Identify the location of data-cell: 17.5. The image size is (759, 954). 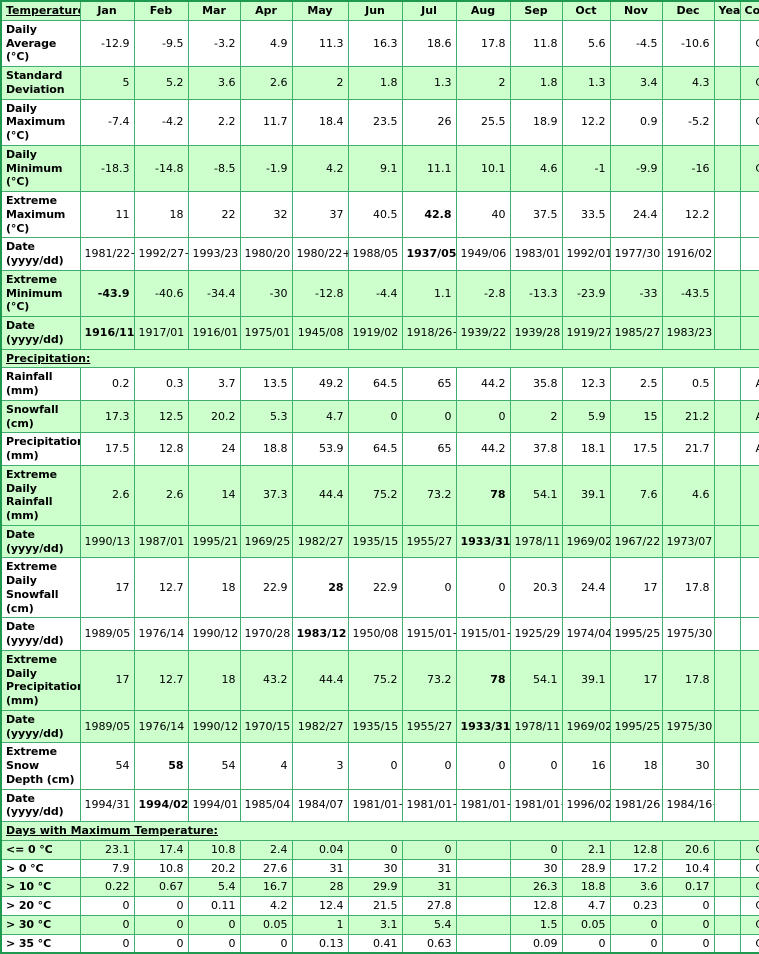
(107, 449).